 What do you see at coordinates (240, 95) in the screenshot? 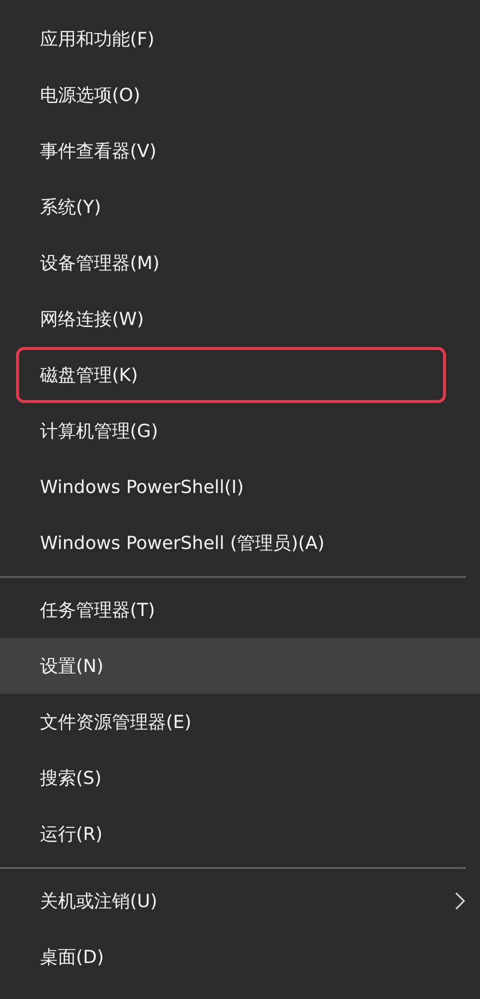
I see `menu-item: 电源选项(O)` at bounding box center [240, 95].